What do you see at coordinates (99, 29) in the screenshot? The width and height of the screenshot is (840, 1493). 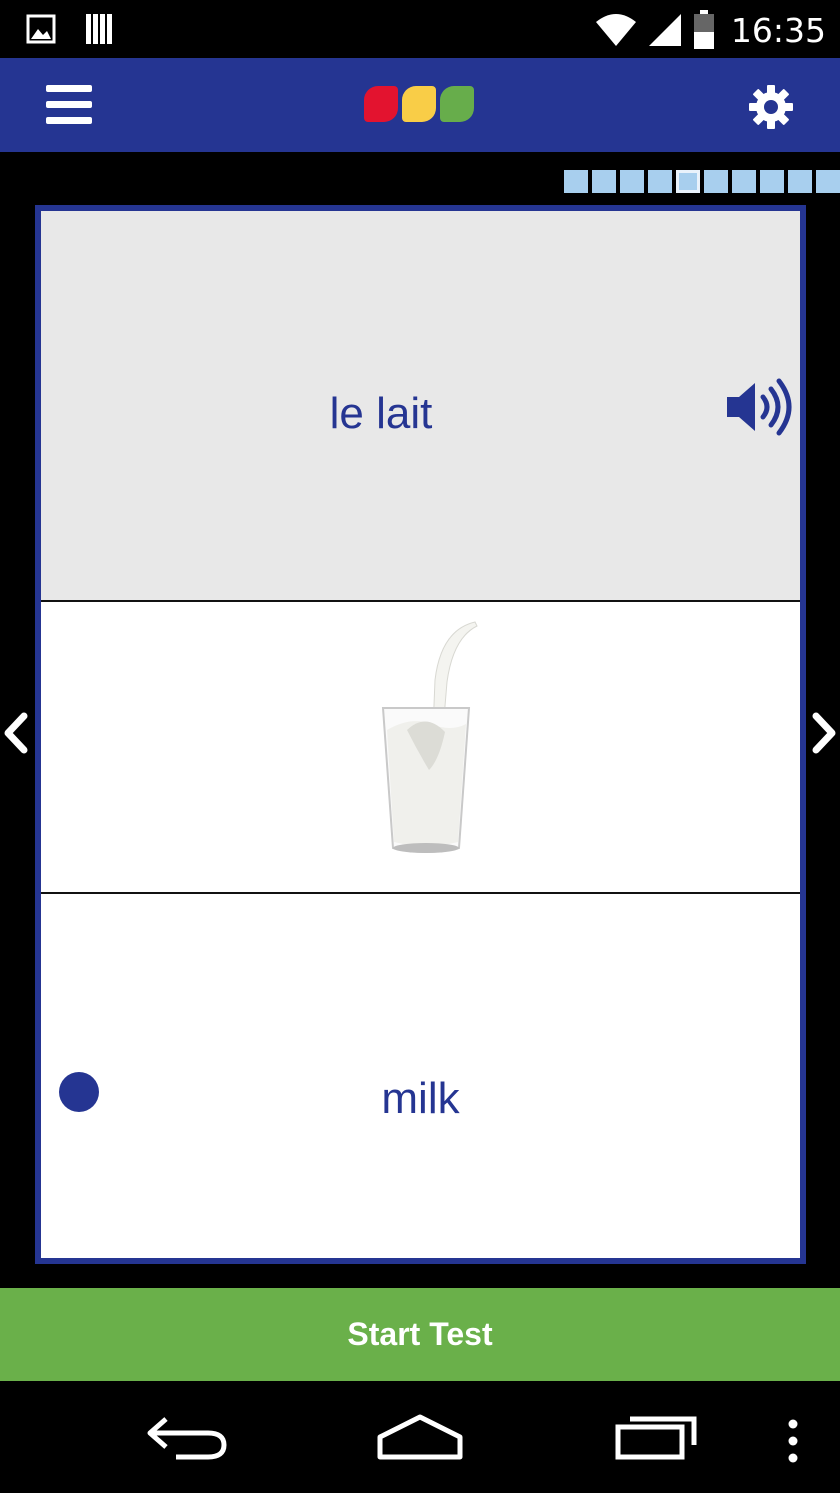 I see `storage-icon` at bounding box center [99, 29].